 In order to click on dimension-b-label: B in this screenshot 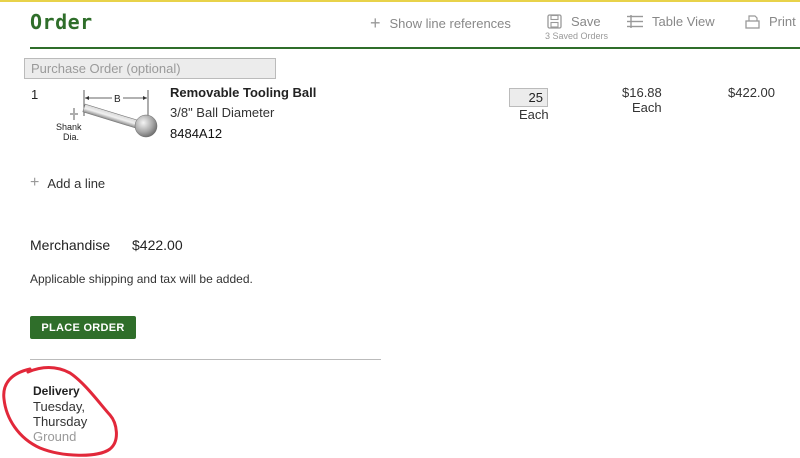, I will do `click(117, 99)`.